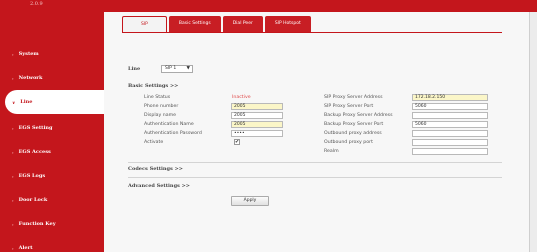  I want to click on brand-text: 2.0.9, so click(36, 4).